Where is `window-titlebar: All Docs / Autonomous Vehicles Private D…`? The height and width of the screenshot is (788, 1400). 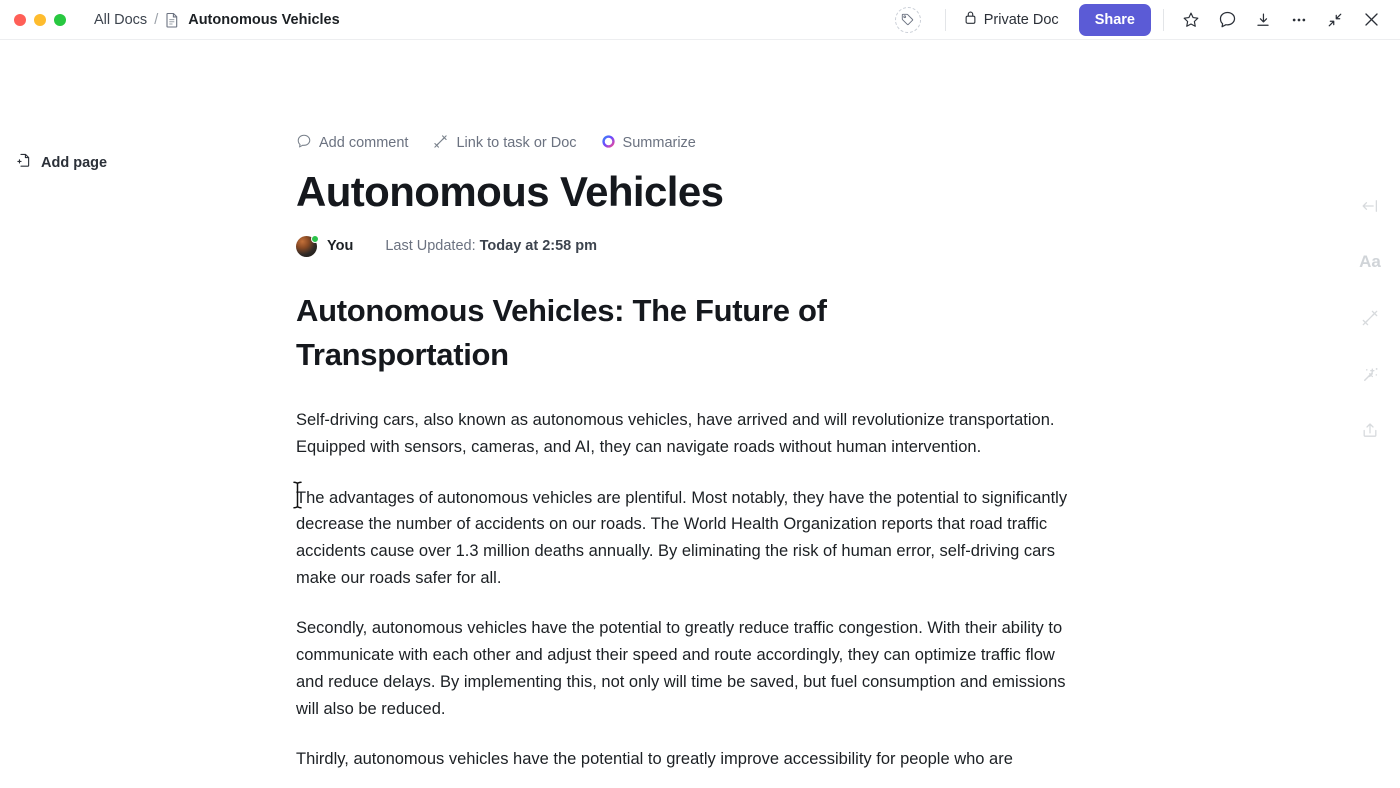
window-titlebar: All Docs / Autonomous Vehicles Private D… is located at coordinates (700, 20).